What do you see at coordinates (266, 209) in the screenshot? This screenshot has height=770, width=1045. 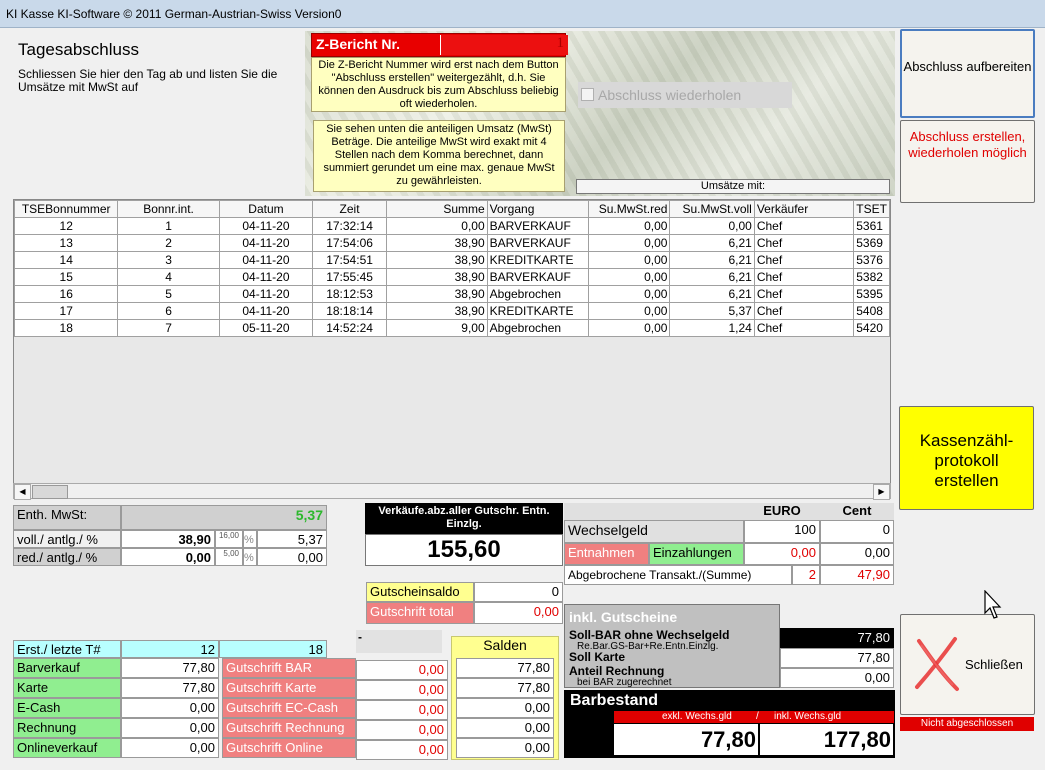 I see `column-header: Datum` at bounding box center [266, 209].